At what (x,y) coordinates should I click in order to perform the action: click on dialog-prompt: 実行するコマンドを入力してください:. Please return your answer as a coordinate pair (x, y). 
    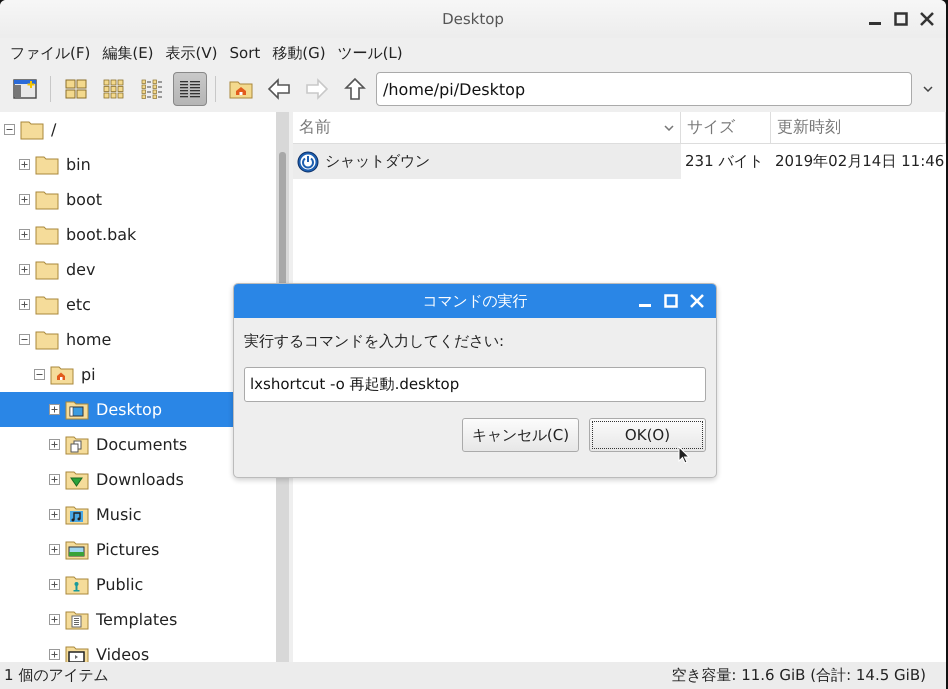
    Looking at the image, I should click on (375, 341).